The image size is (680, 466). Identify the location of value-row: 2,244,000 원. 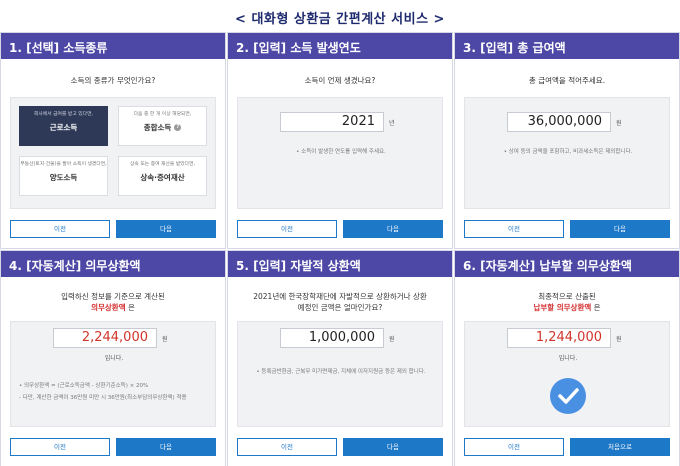
(113, 339).